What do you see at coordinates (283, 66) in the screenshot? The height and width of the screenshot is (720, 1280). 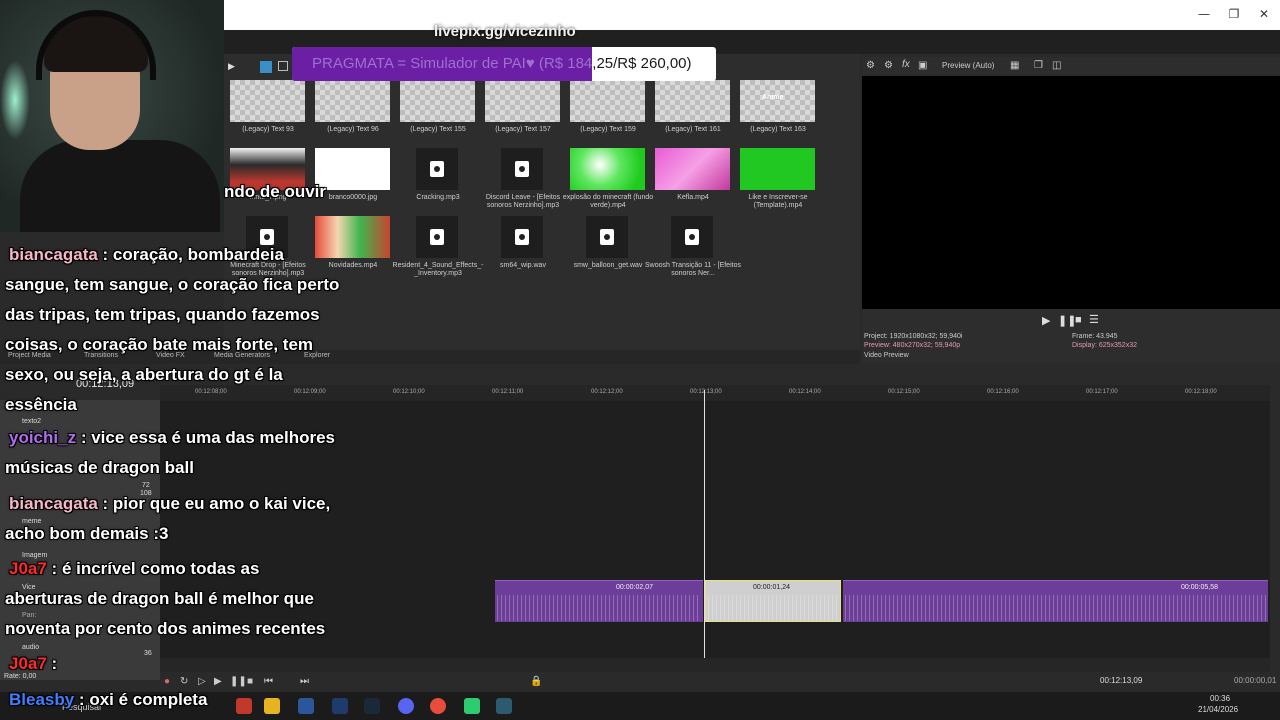 I see `view-icon` at bounding box center [283, 66].